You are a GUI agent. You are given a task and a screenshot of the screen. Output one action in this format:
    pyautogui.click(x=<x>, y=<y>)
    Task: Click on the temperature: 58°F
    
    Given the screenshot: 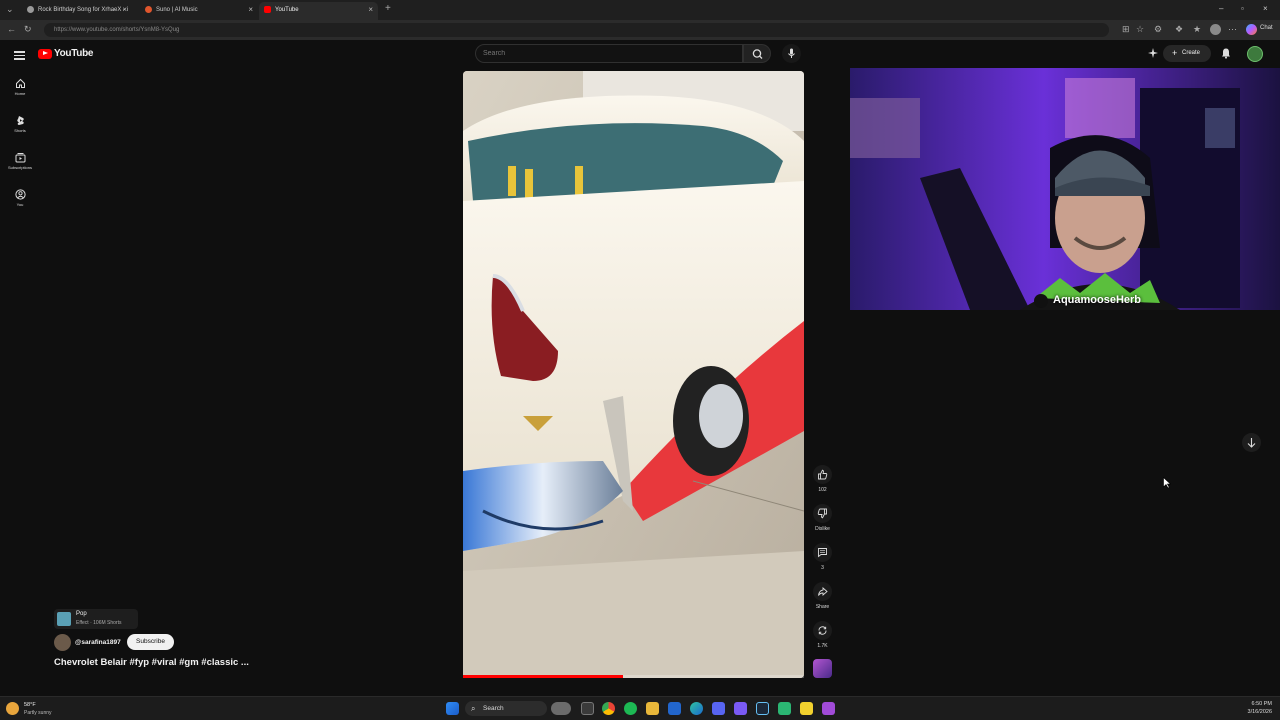 What is the action you would take?
    pyautogui.click(x=30, y=705)
    